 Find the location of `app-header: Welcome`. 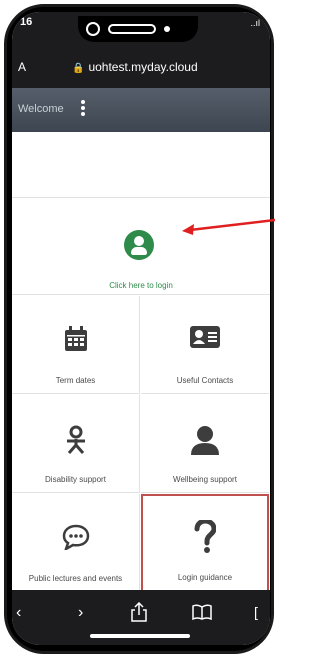

app-header: Welcome is located at coordinates (141, 110).